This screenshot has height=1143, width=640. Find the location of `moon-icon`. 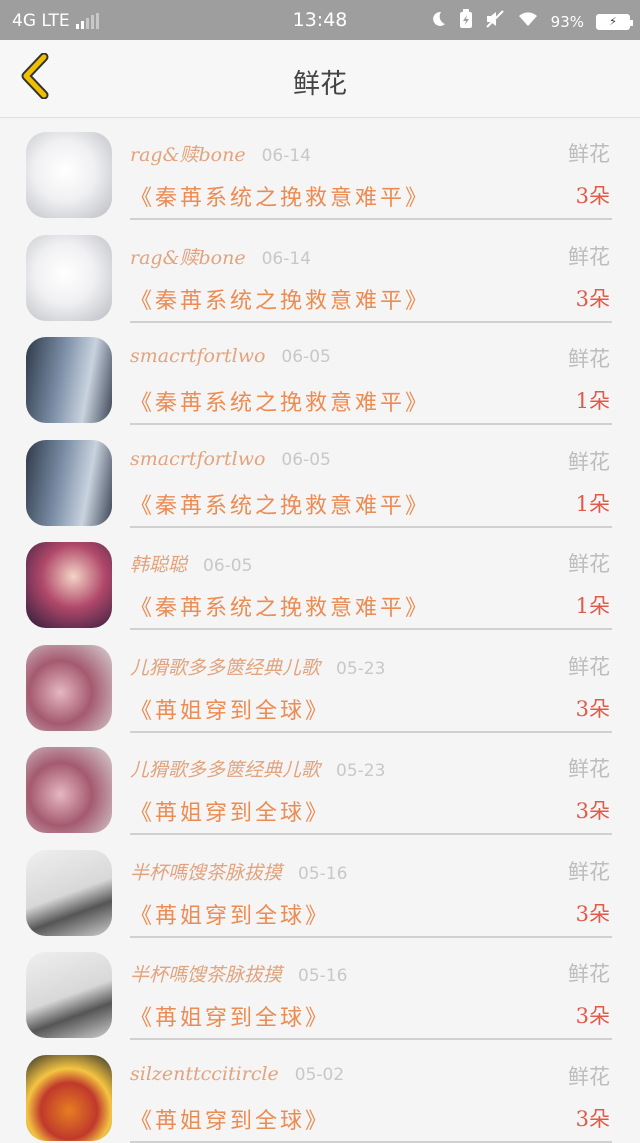

moon-icon is located at coordinates (438, 21).